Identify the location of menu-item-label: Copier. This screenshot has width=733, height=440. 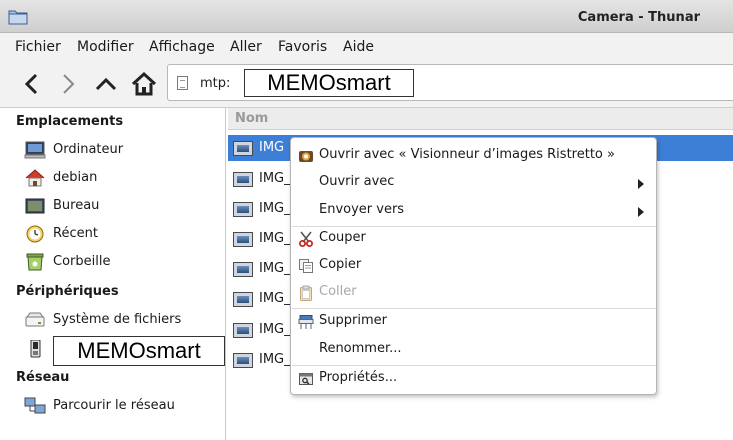
(340, 264).